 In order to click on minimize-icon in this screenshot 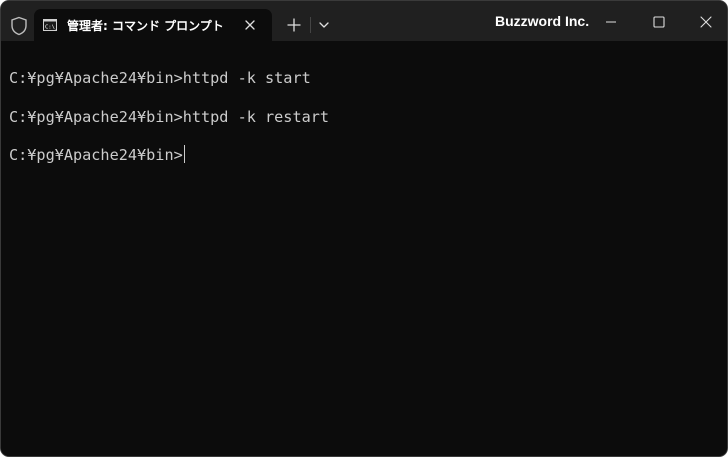, I will do `click(611, 22)`.